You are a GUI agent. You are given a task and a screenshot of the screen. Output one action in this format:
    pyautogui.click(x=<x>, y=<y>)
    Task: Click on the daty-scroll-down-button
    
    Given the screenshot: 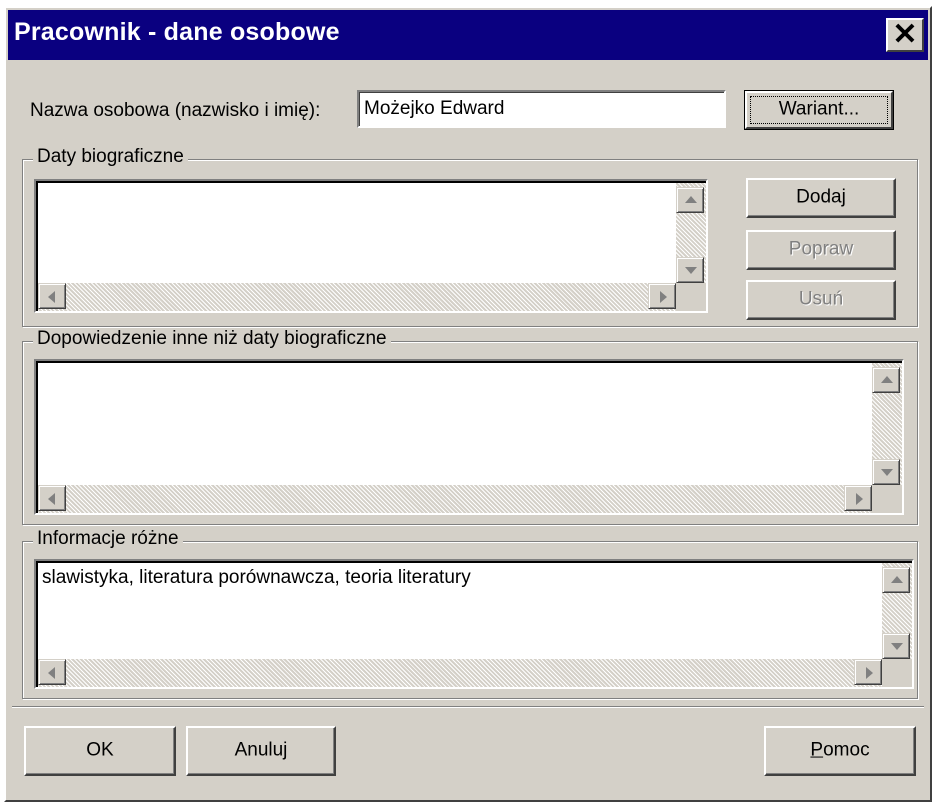 What is the action you would take?
    pyautogui.click(x=690, y=270)
    